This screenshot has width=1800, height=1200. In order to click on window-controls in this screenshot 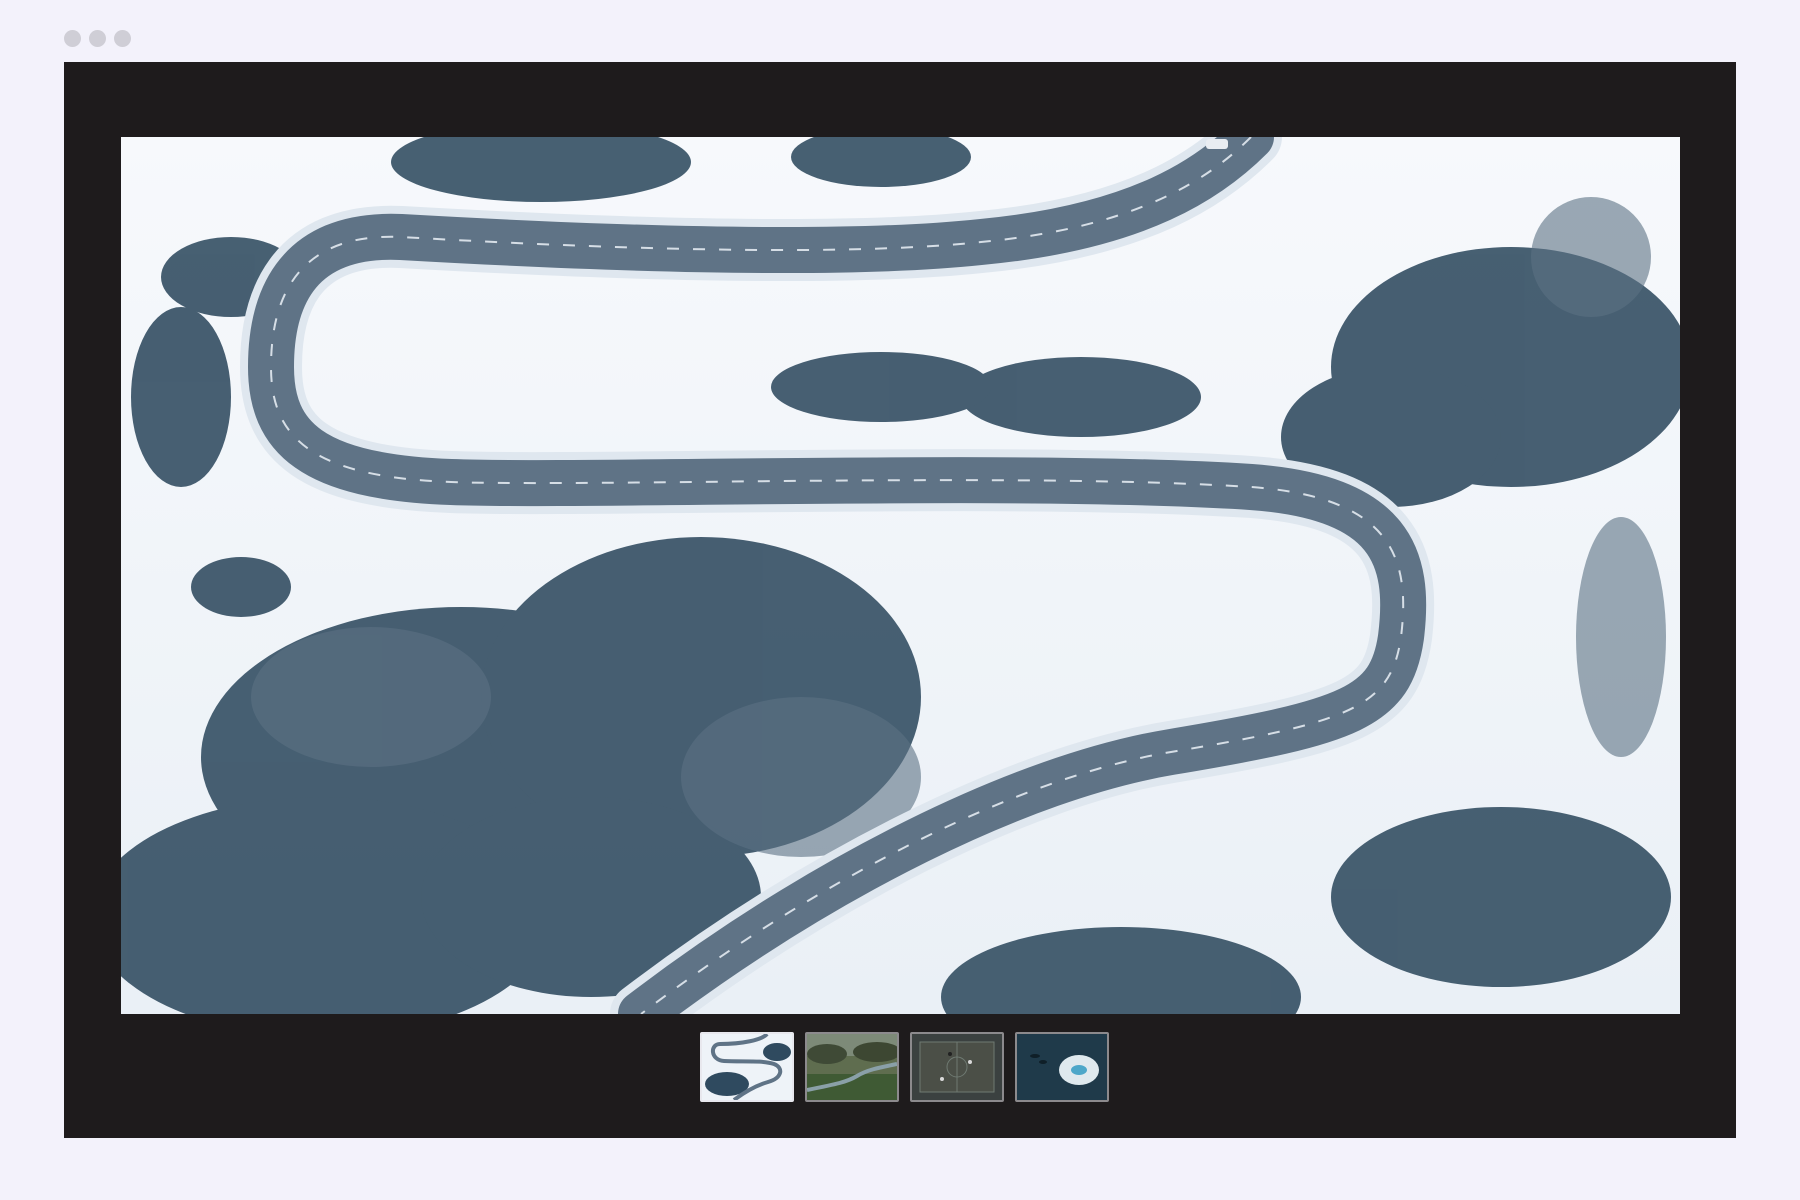, I will do `click(97, 38)`.